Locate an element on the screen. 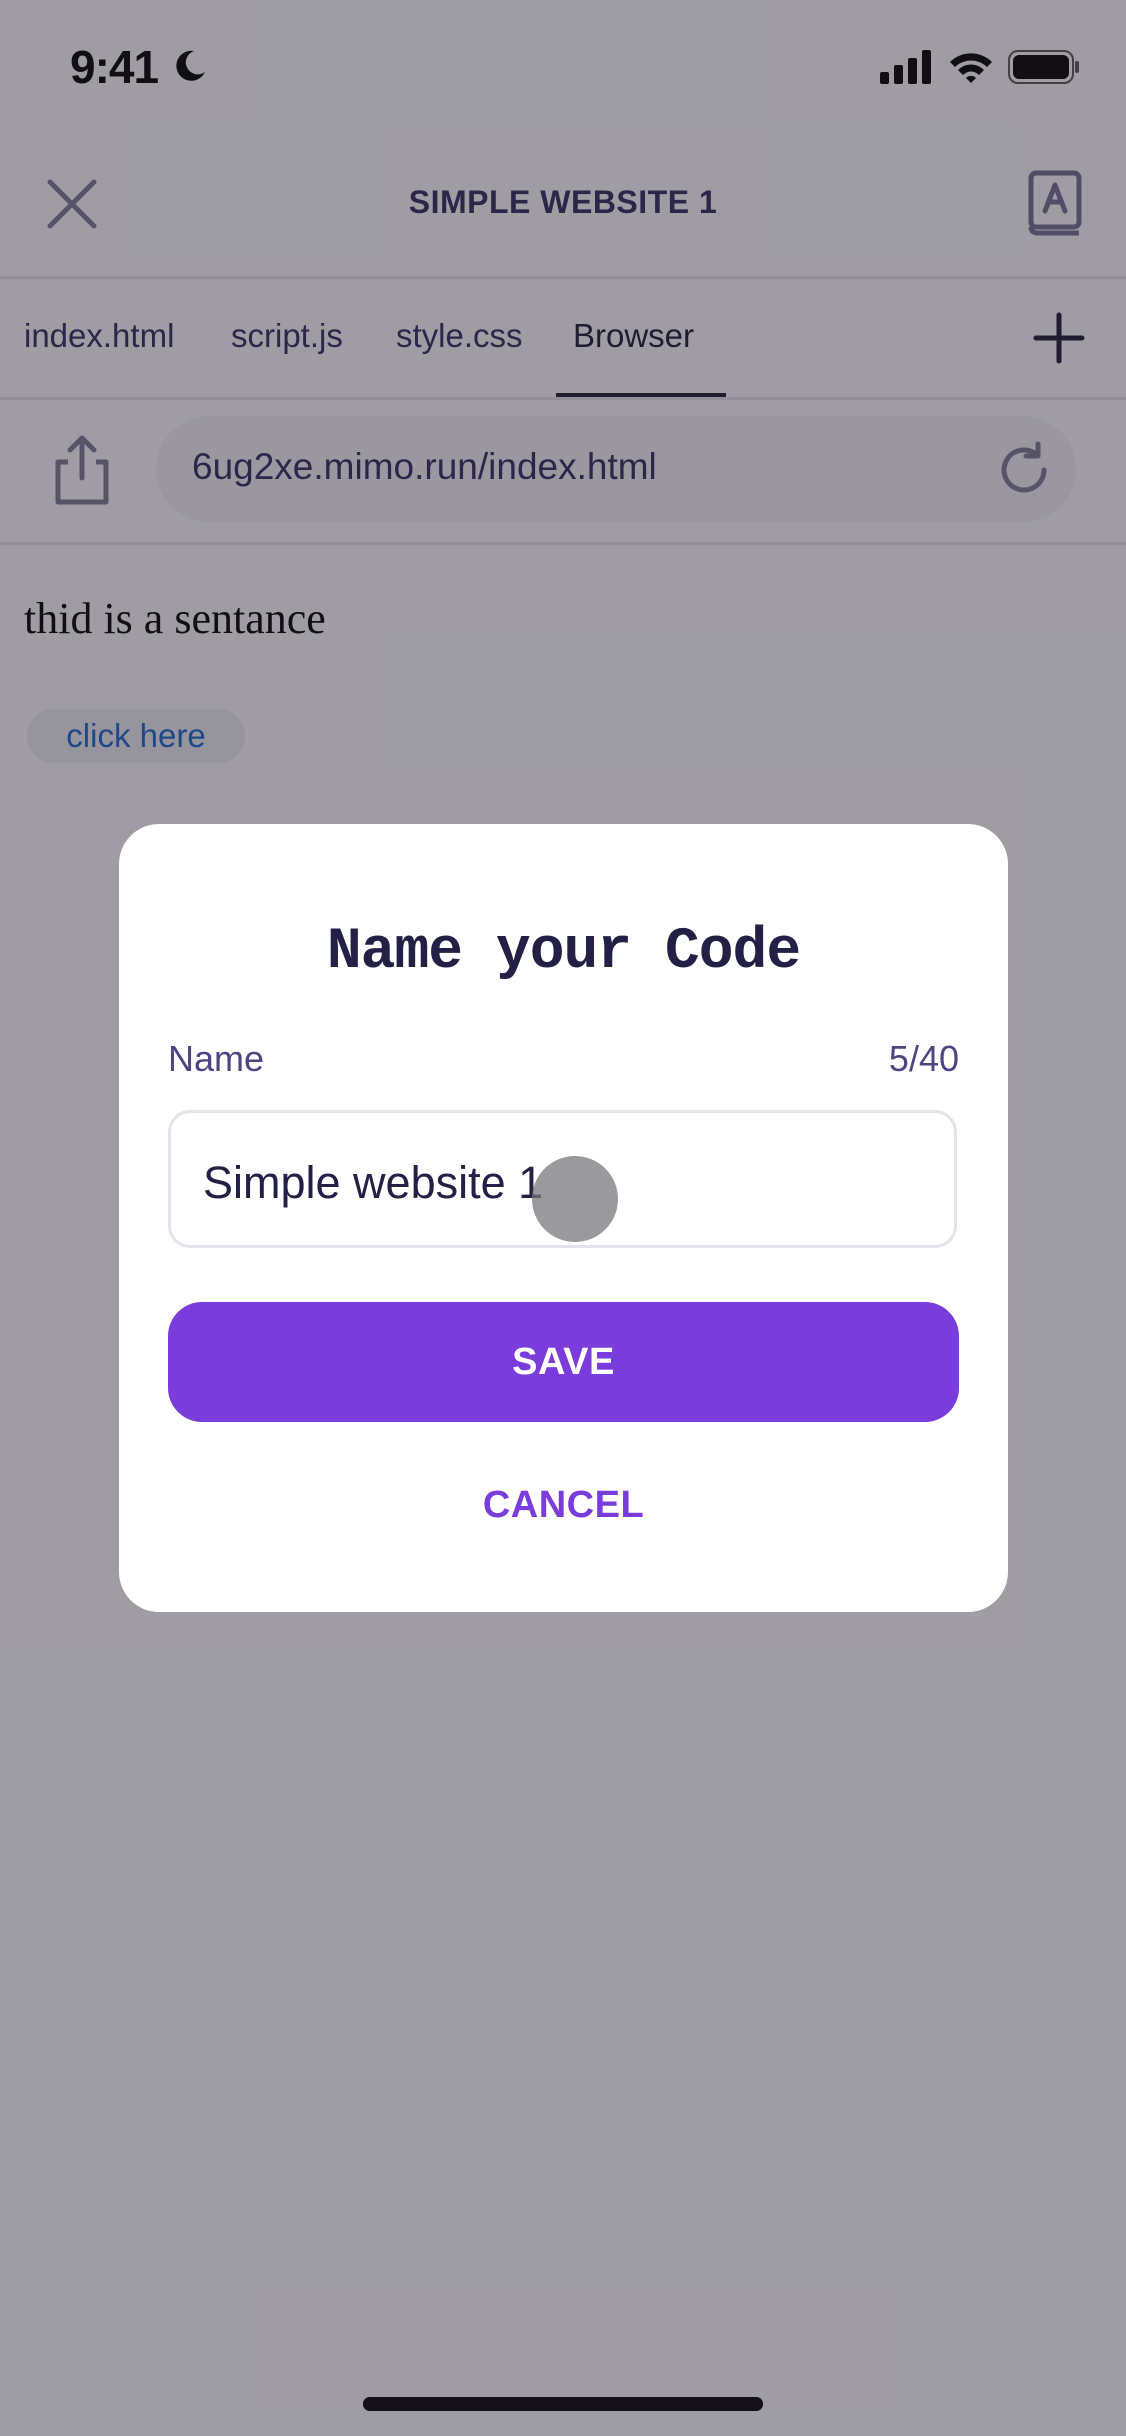 This screenshot has height=2436, width=1126. name-input-value: Simple website 1 is located at coordinates (373, 1183).